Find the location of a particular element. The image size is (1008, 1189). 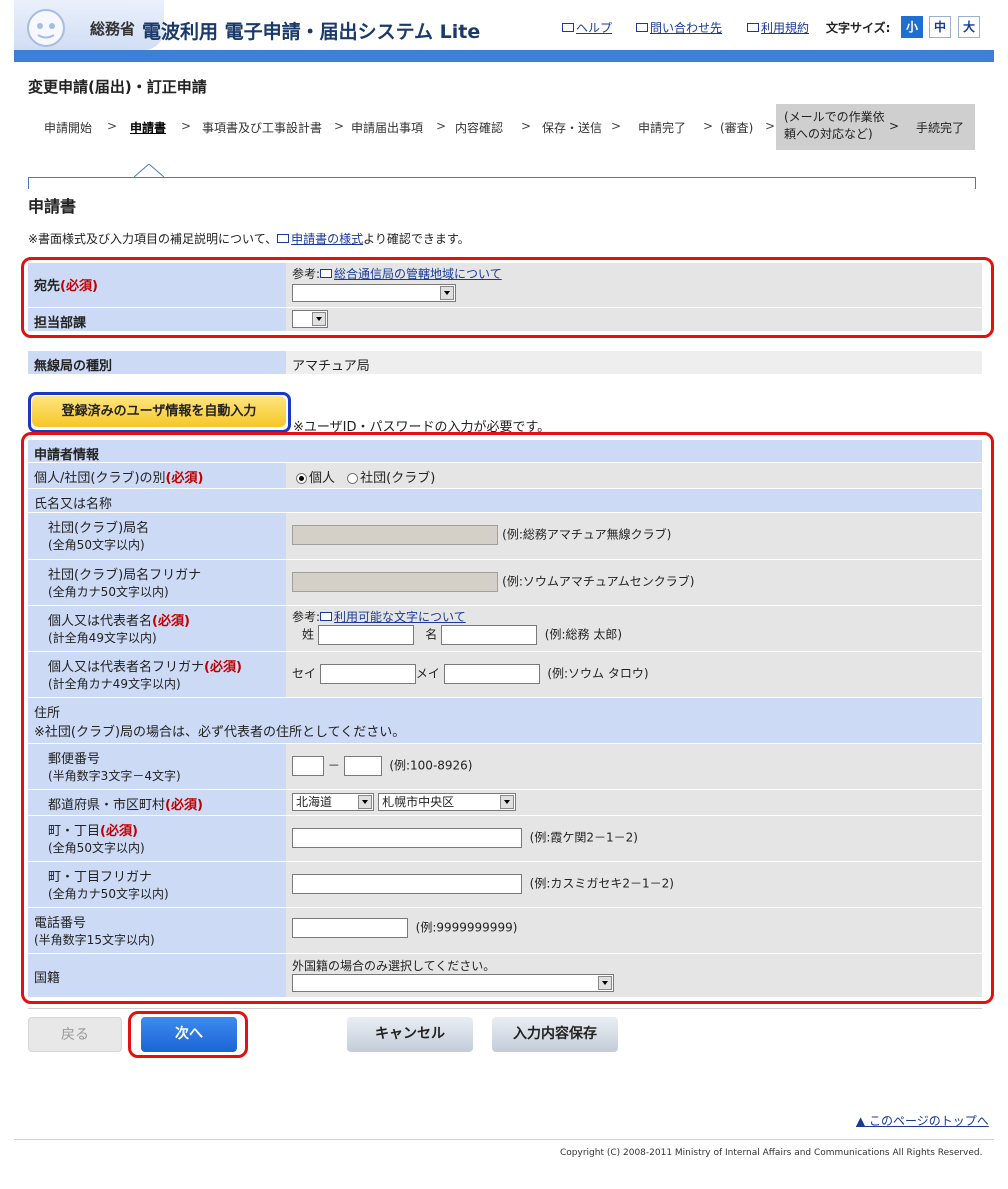

step-current: 申請書 is located at coordinates (148, 128).